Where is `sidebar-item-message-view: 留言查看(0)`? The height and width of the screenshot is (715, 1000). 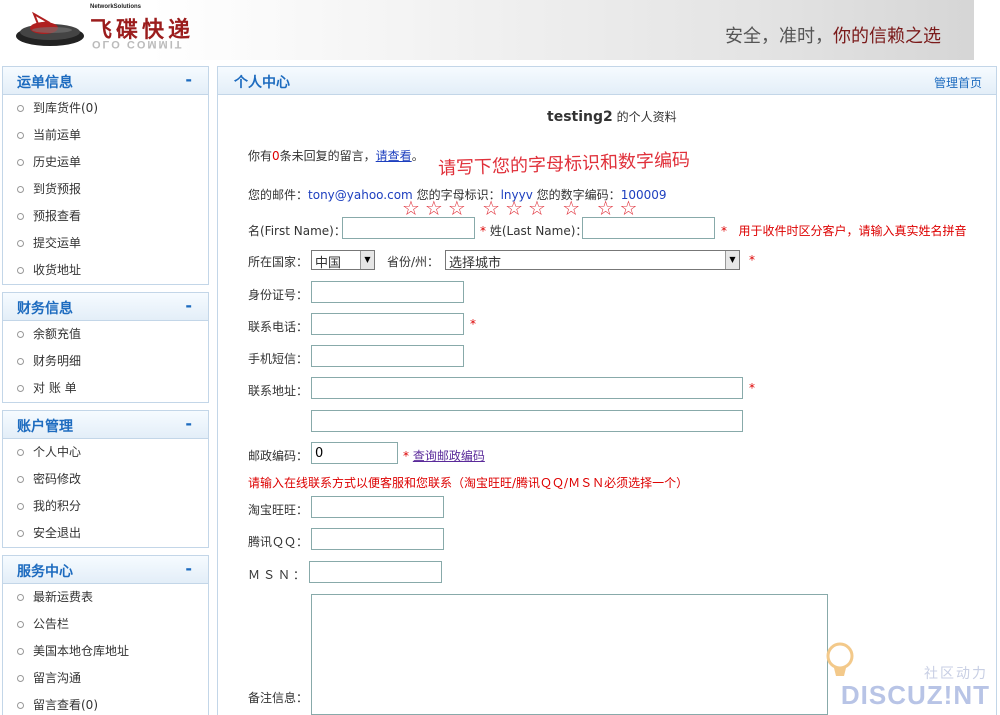 sidebar-item-message-view: 留言查看(0) is located at coordinates (105, 703).